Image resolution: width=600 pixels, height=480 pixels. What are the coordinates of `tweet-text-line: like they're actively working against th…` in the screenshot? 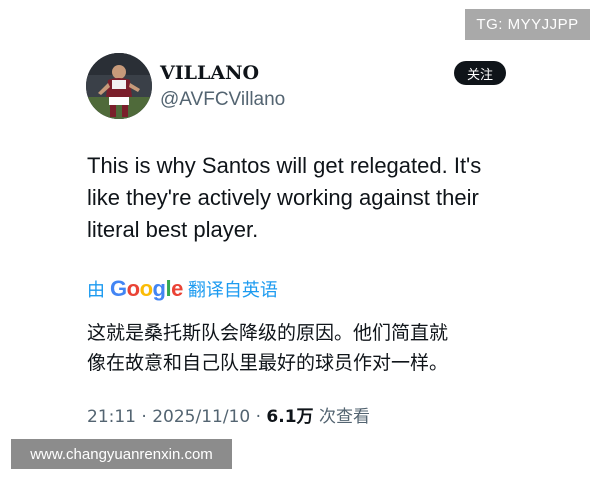 It's located at (283, 197).